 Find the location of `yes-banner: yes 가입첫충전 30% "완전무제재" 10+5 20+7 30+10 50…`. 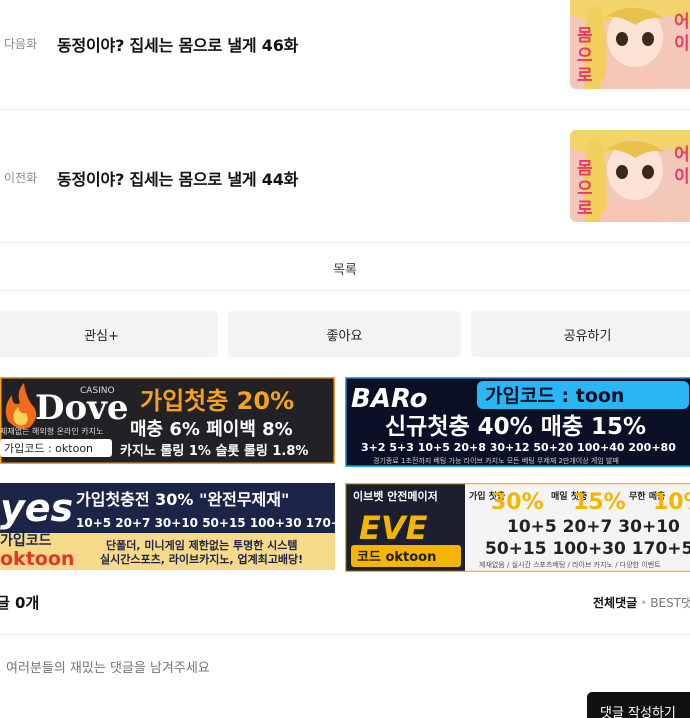

yes-banner: yes 가입첫충전 30% "완전무제재" 10+5 20+7 30+10 50… is located at coordinates (167, 526).